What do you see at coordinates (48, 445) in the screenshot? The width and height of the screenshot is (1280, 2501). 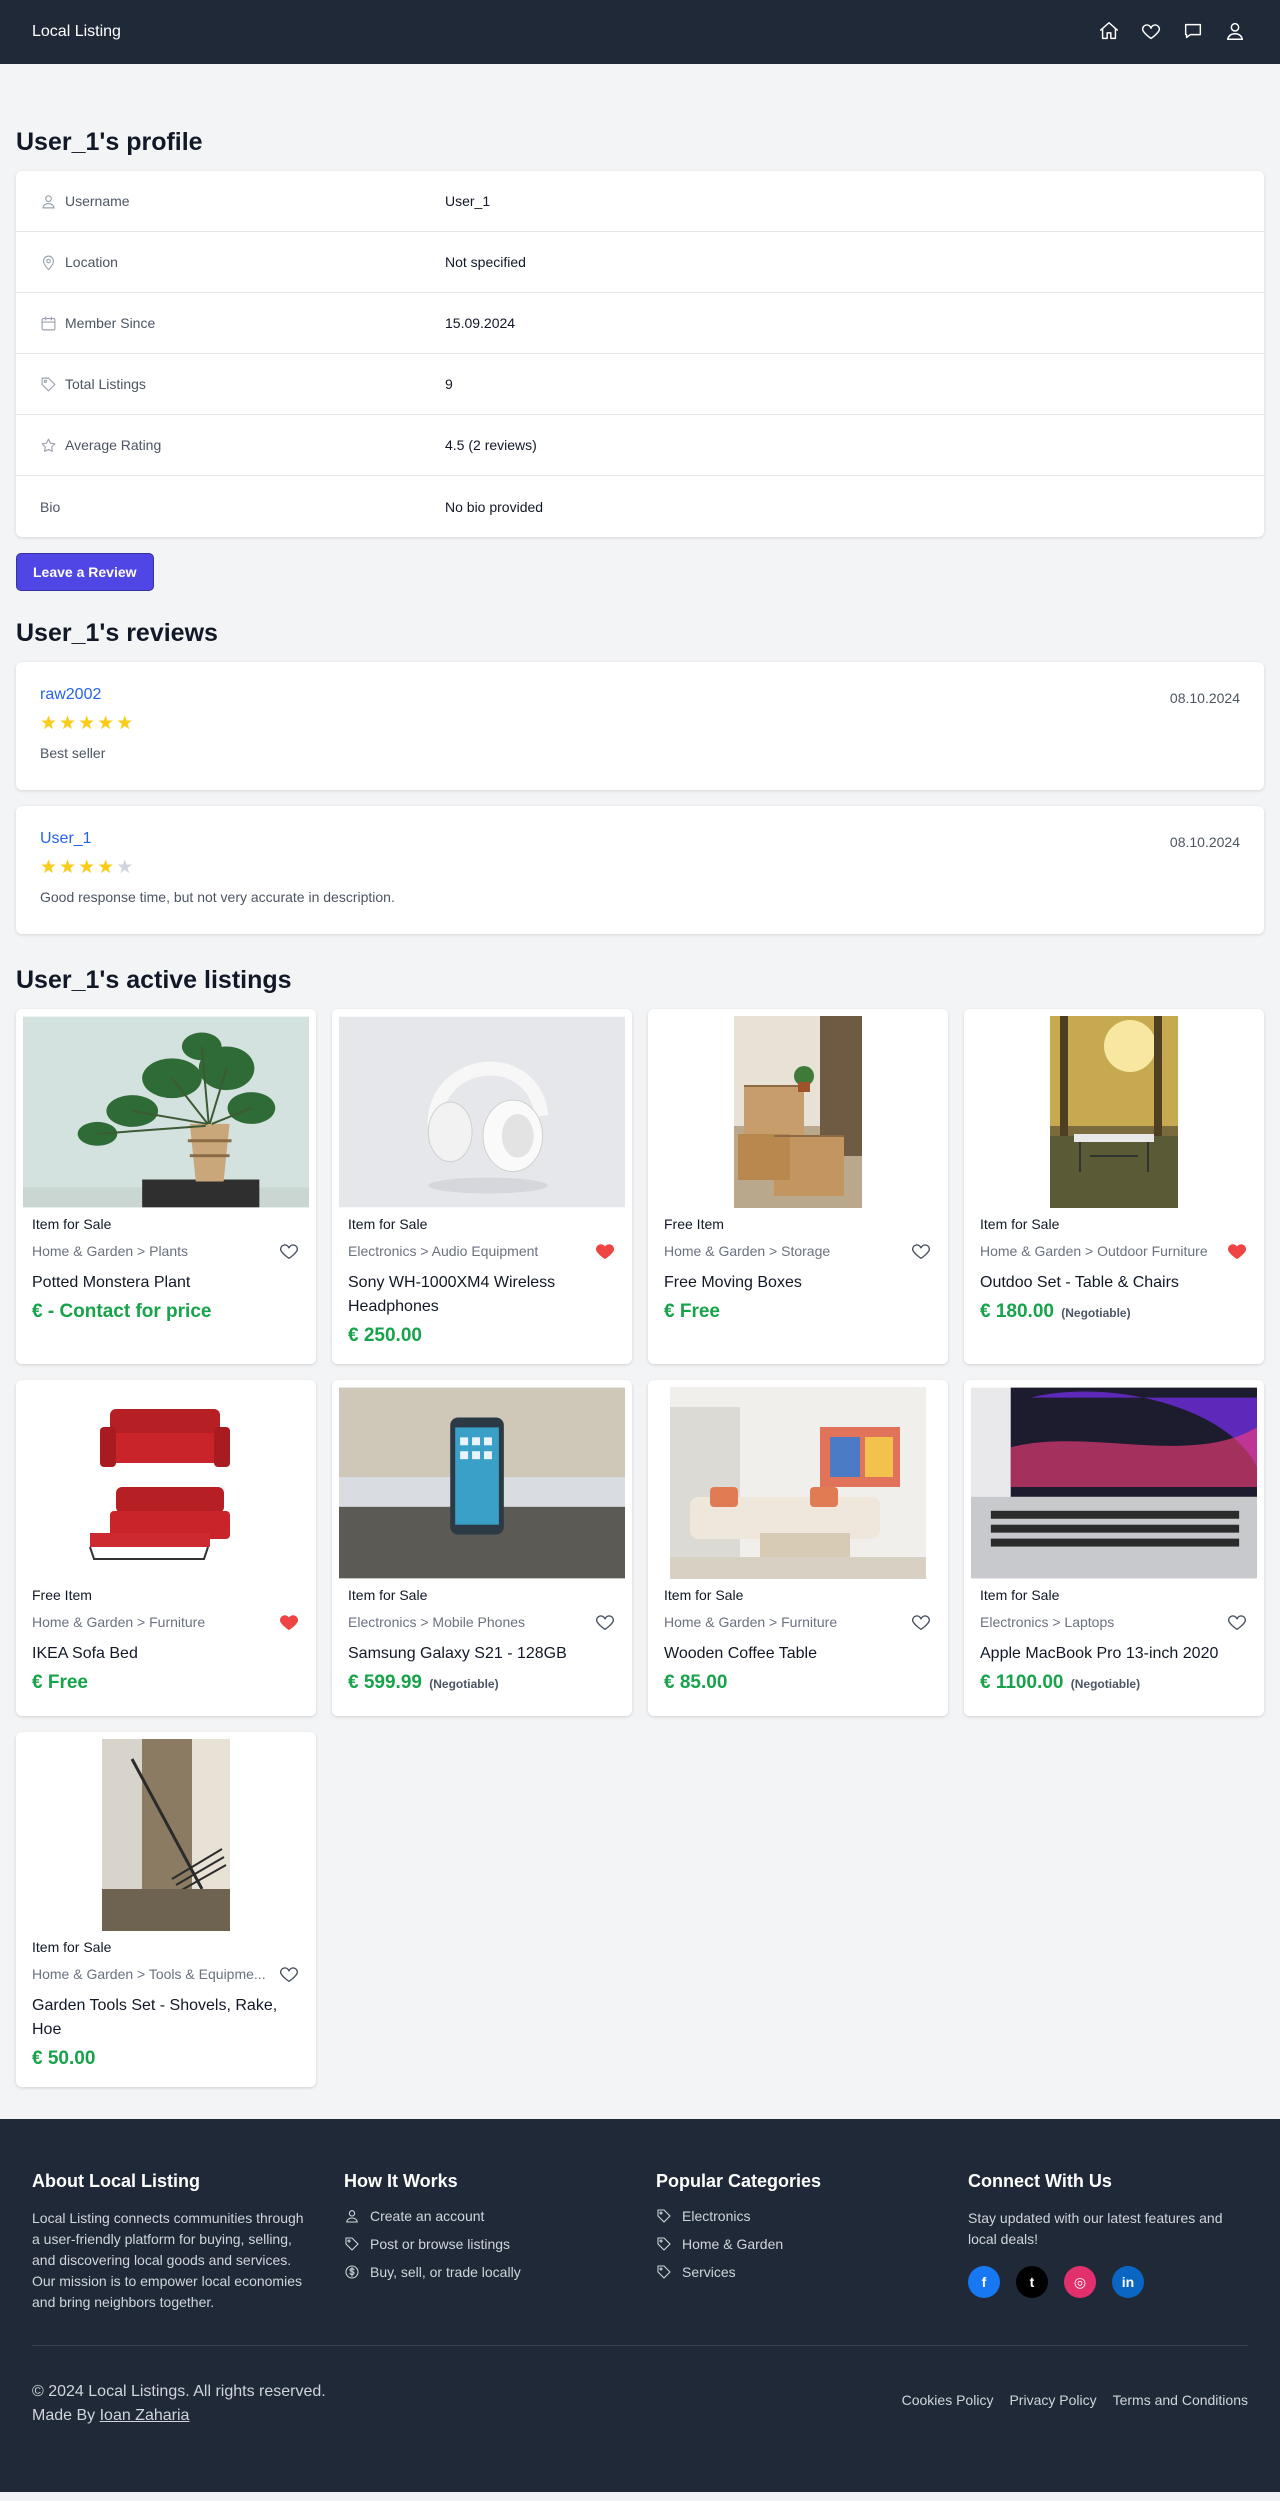 I see `star-icon` at bounding box center [48, 445].